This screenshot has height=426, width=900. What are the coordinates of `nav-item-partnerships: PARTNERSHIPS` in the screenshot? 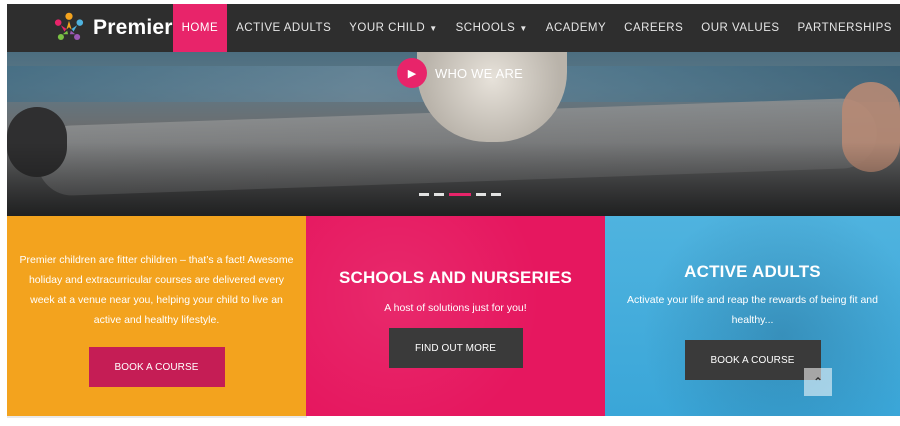 It's located at (844, 28).